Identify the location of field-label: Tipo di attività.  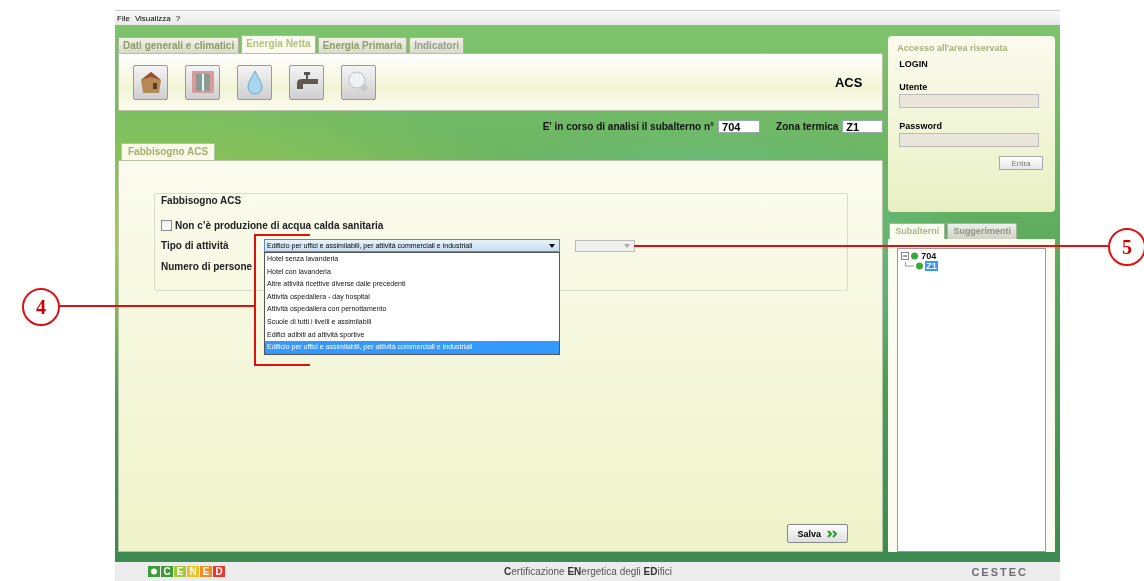
(195, 245).